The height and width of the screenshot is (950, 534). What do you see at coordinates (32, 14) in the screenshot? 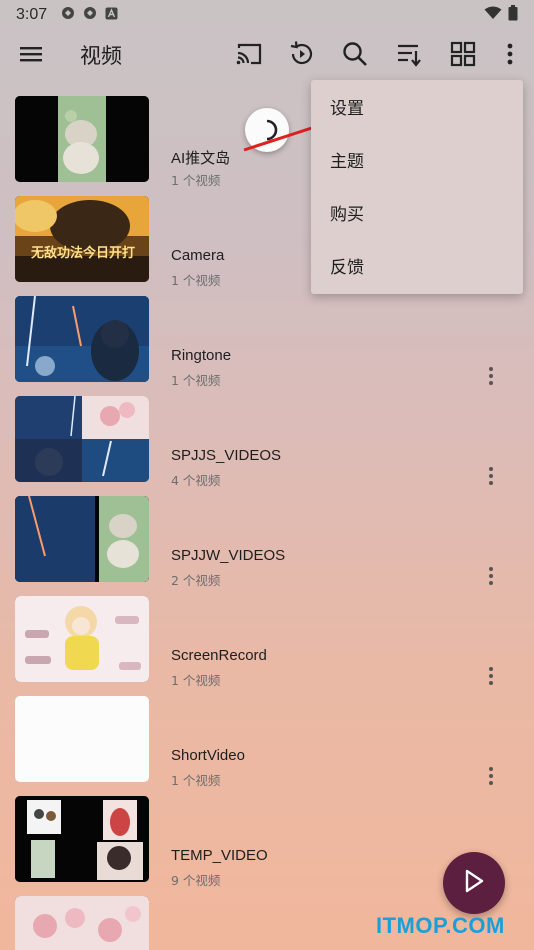
I see `status-time: 3:07` at bounding box center [32, 14].